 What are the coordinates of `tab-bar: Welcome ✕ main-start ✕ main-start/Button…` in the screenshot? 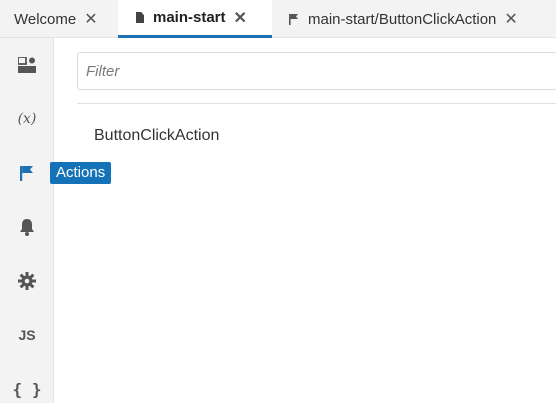 It's located at (278, 19).